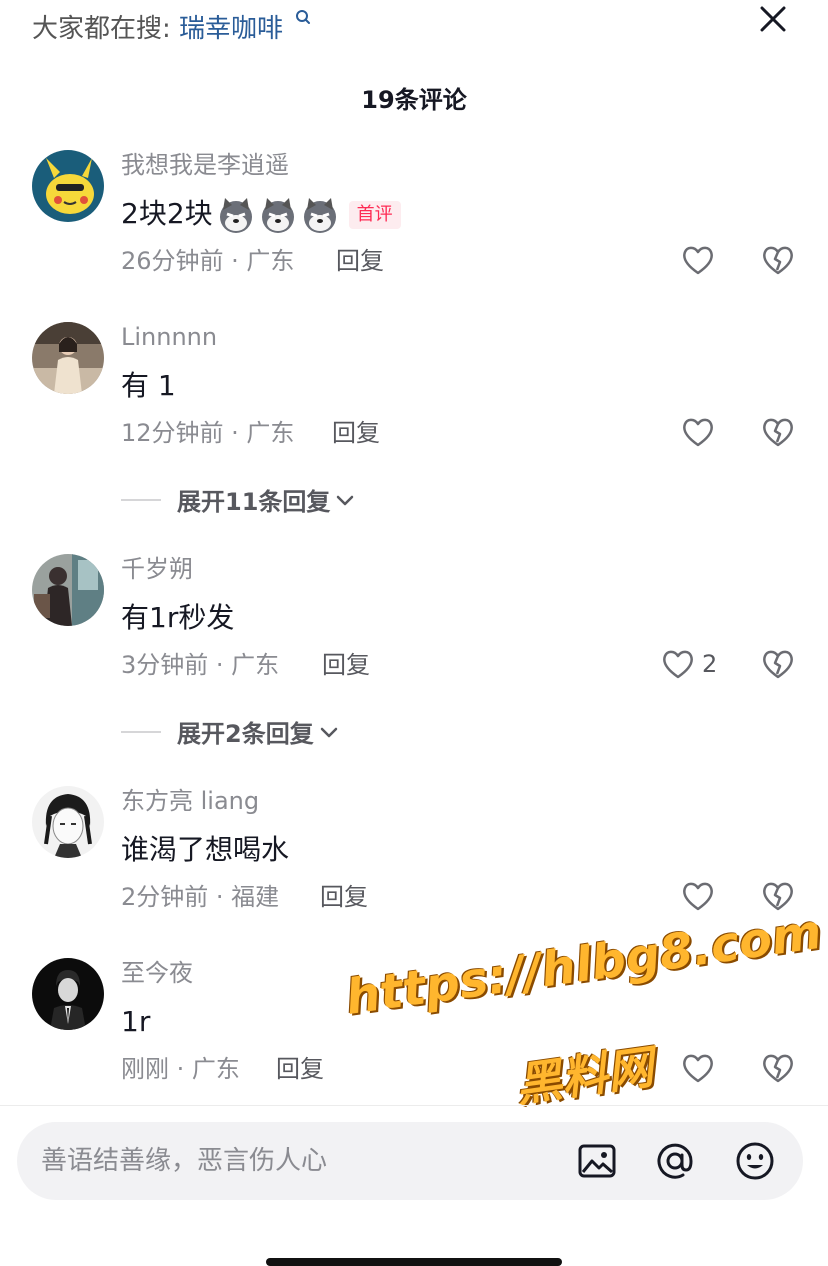  Describe the element at coordinates (208, 433) in the screenshot. I see `comment-time-location: 12分钟前 · 广东` at that location.